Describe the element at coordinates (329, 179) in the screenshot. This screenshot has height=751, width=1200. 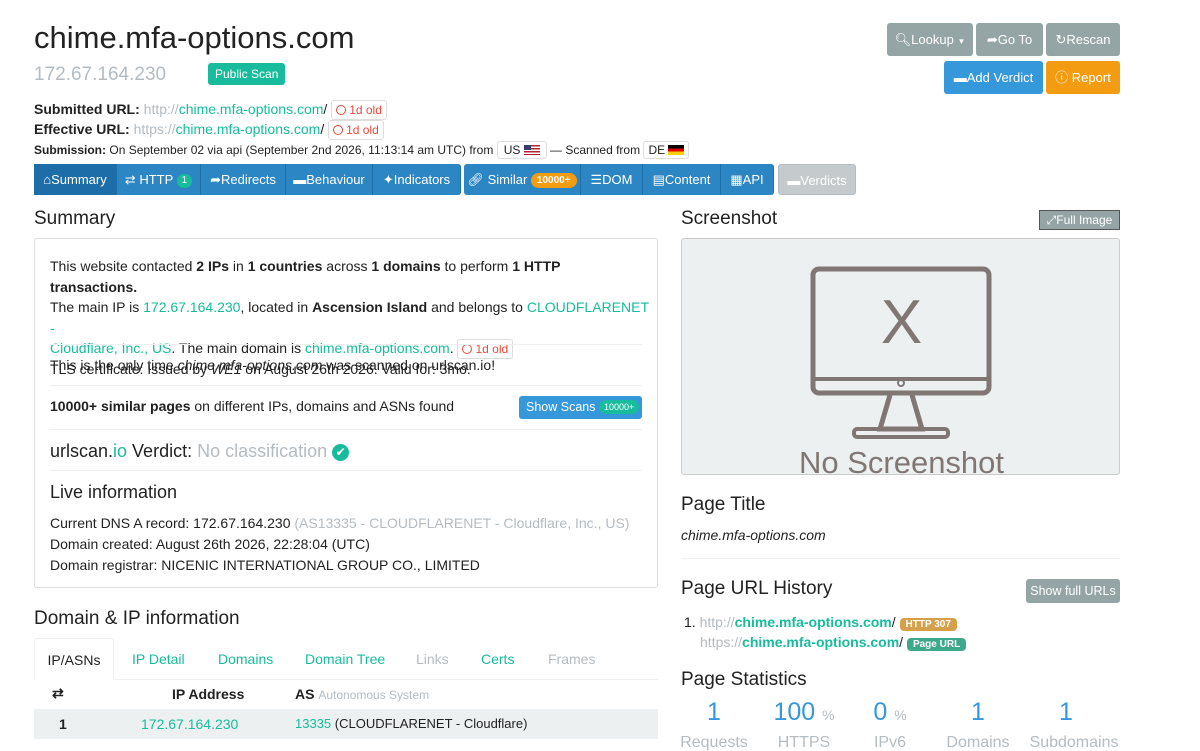
I see `tab-behaviour: ▬Behaviour` at that location.